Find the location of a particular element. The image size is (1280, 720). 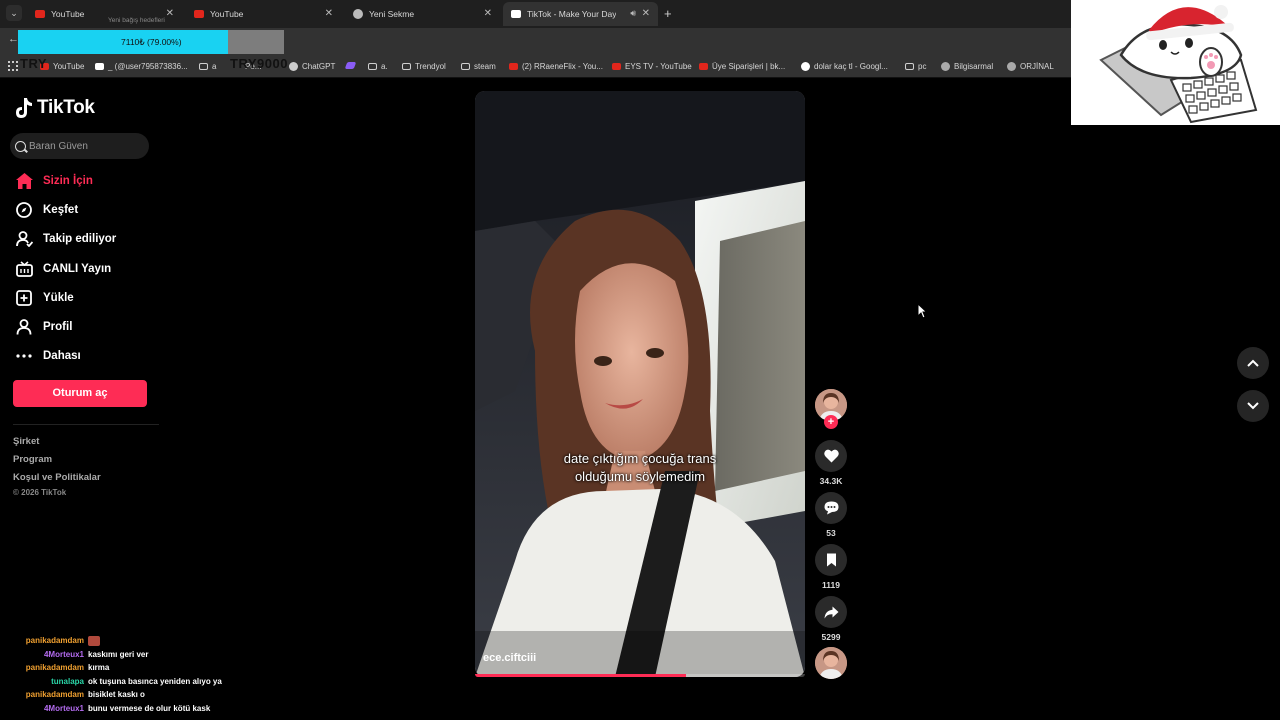

nav-item-more: Dahası is located at coordinates (48, 356).